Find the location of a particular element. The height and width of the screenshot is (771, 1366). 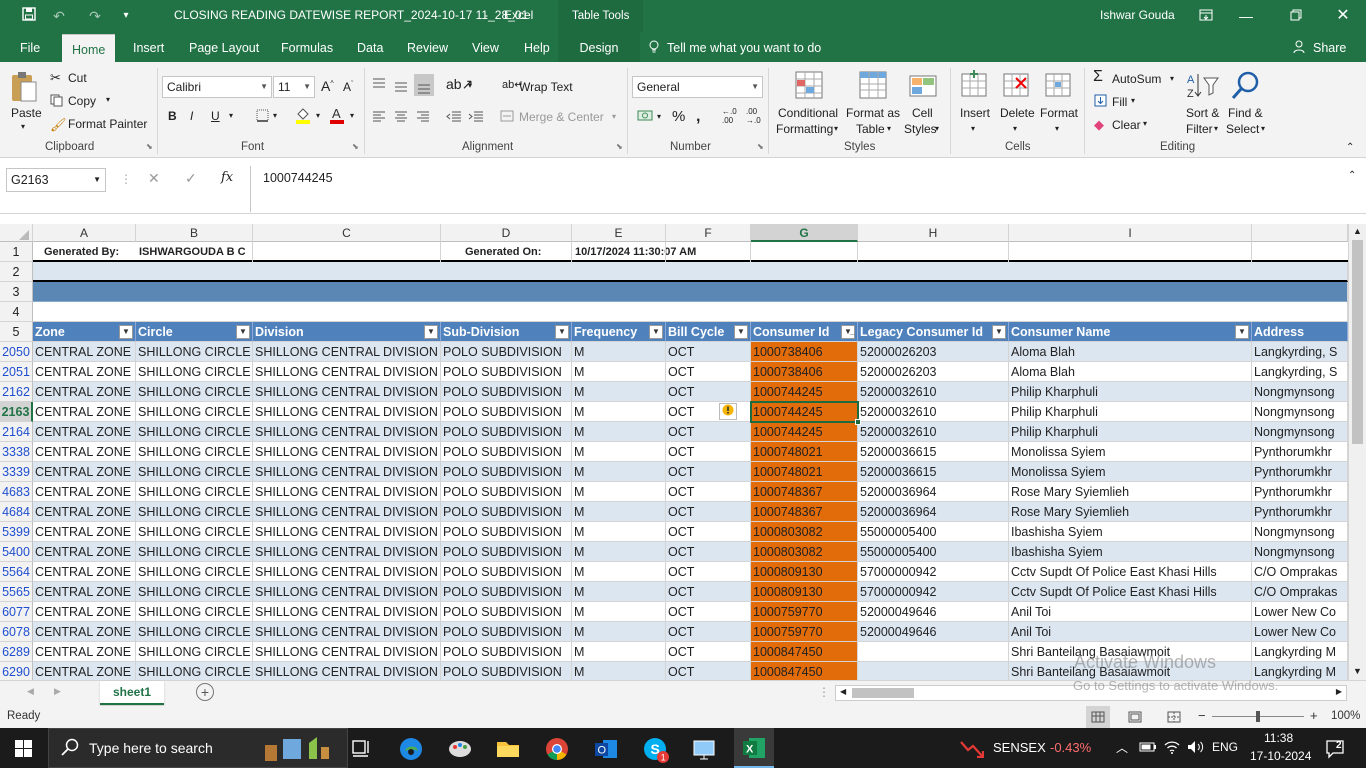

cancel-entry-icon: ✕ is located at coordinates (154, 178).